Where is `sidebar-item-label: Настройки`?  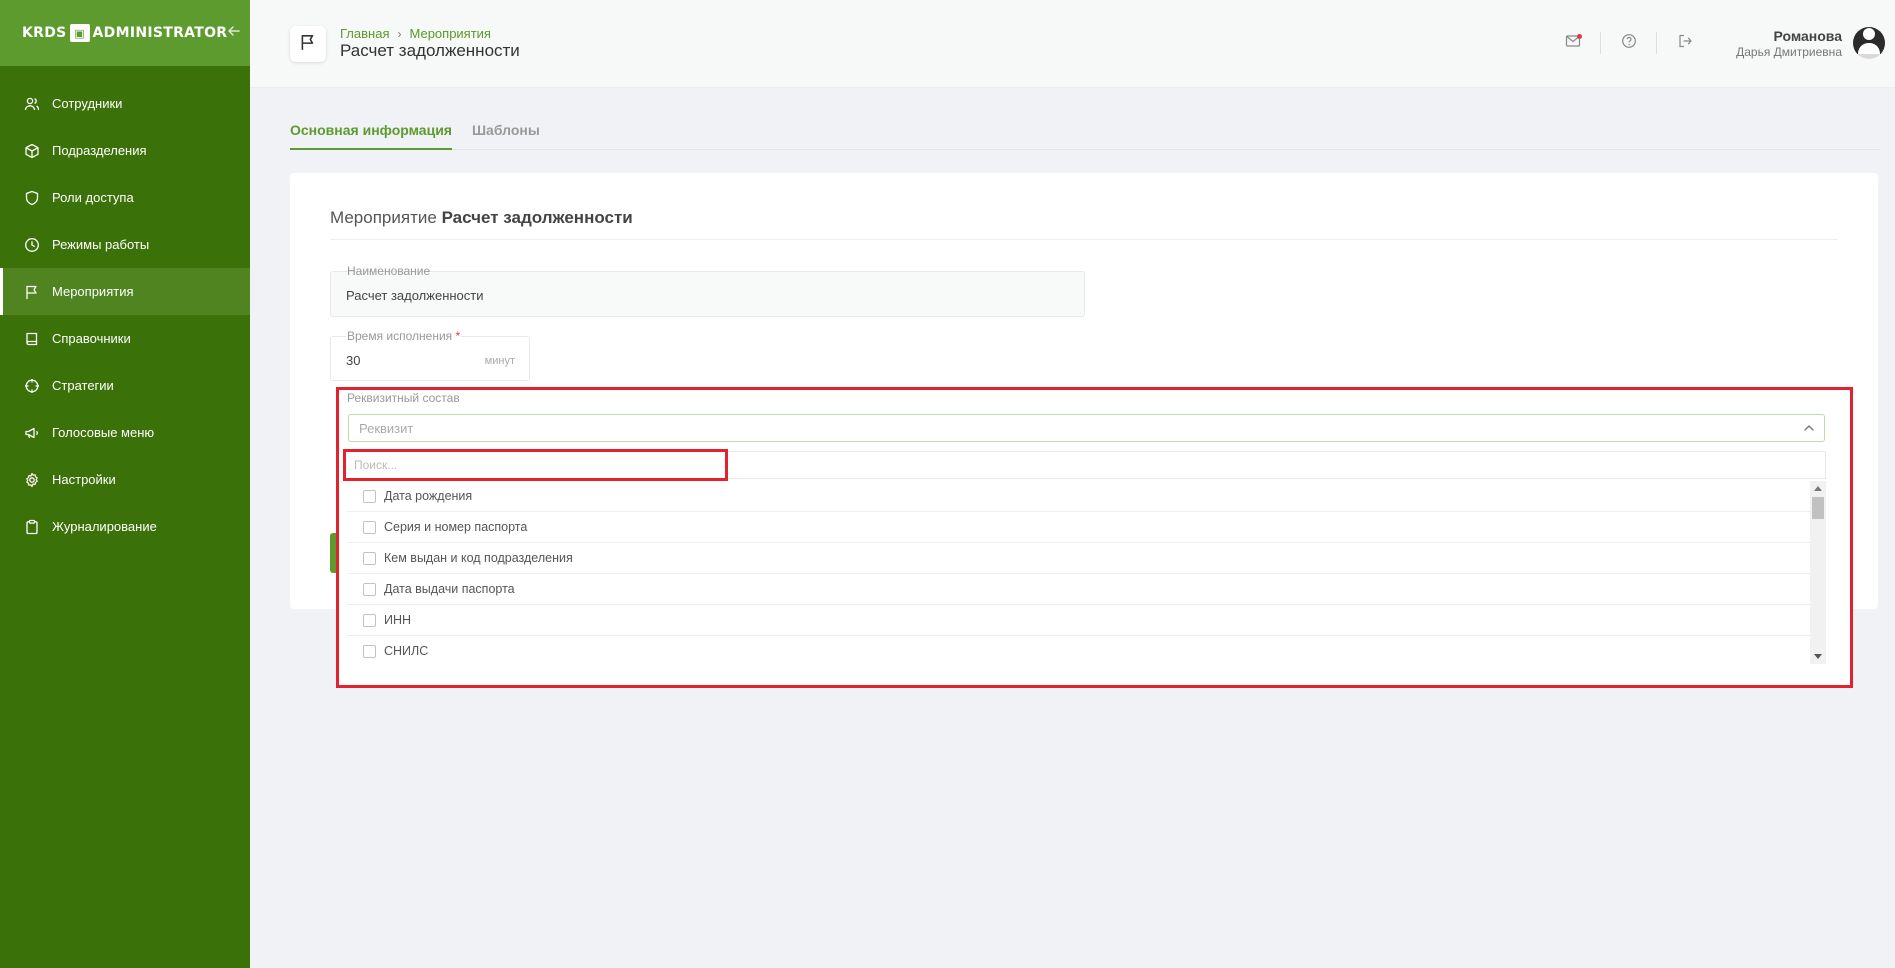 sidebar-item-label: Настройки is located at coordinates (84, 479).